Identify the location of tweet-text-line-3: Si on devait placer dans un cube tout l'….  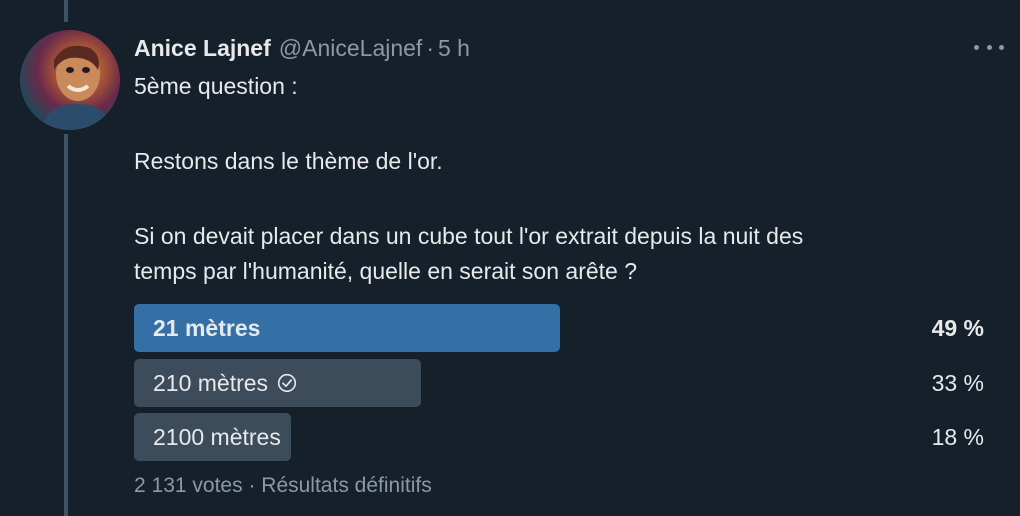
(469, 236).